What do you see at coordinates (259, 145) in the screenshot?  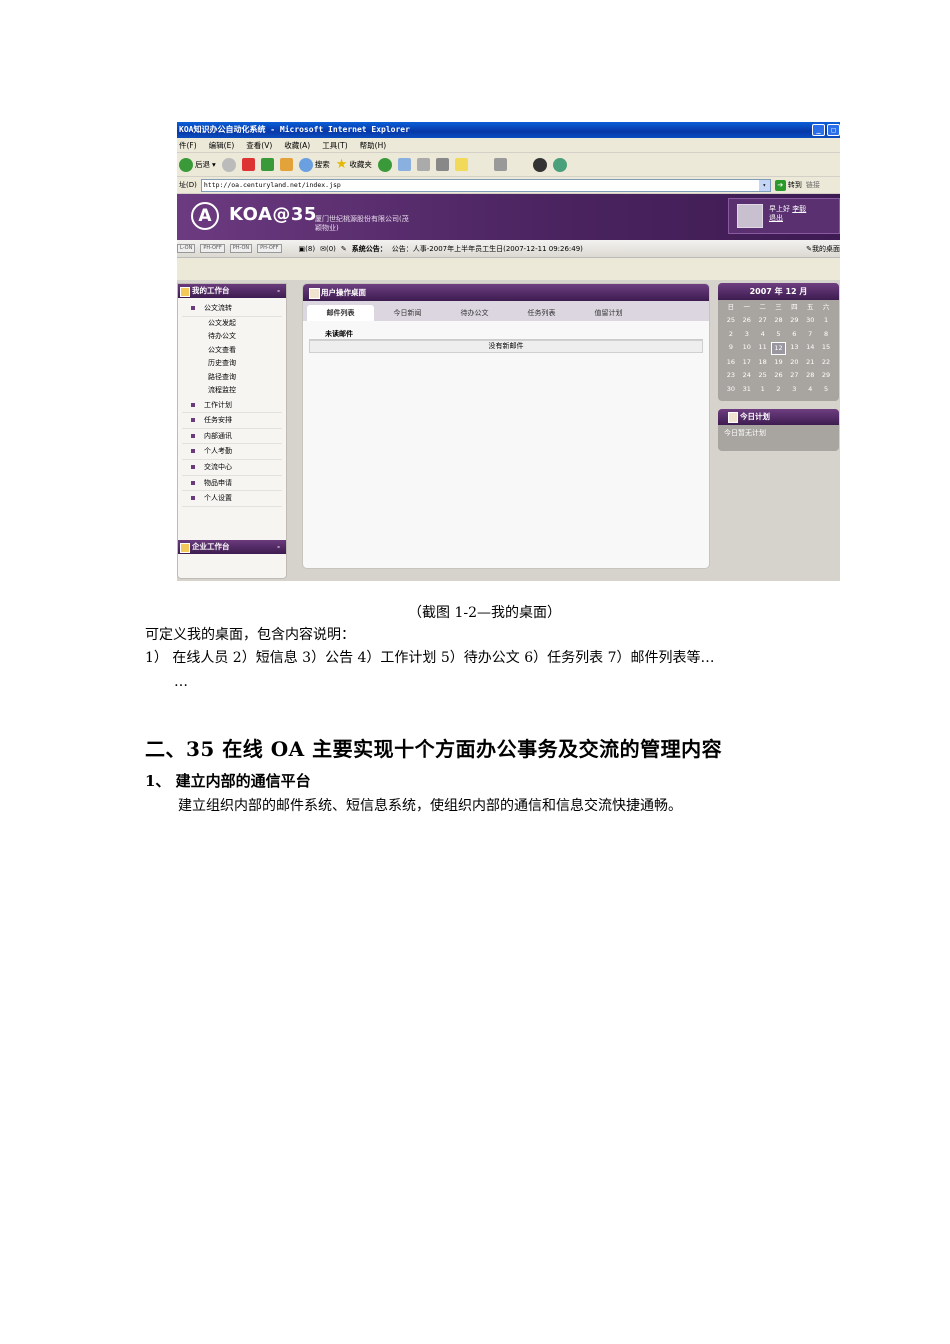 I see `menu-view: 查看(V)` at bounding box center [259, 145].